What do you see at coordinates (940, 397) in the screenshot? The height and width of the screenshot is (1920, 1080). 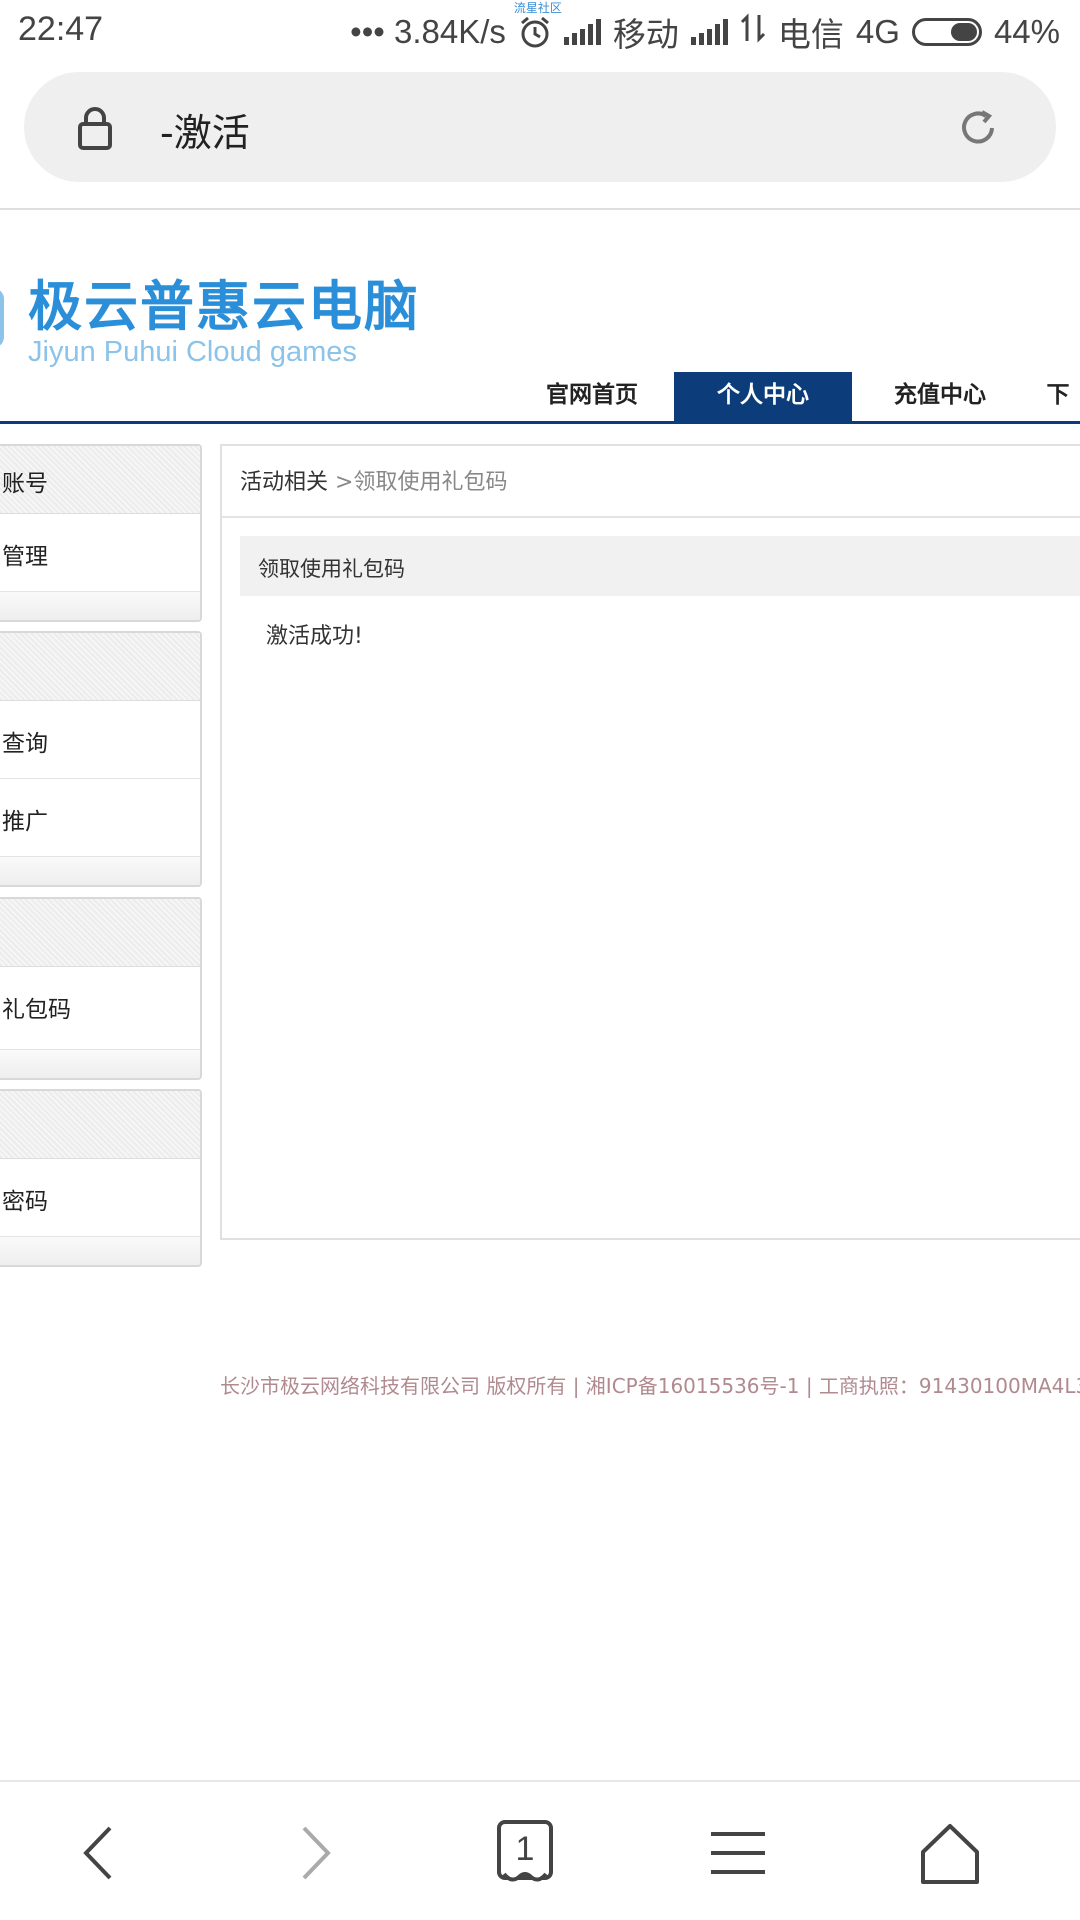 I see `nav-recharge-center: 充值中心` at bounding box center [940, 397].